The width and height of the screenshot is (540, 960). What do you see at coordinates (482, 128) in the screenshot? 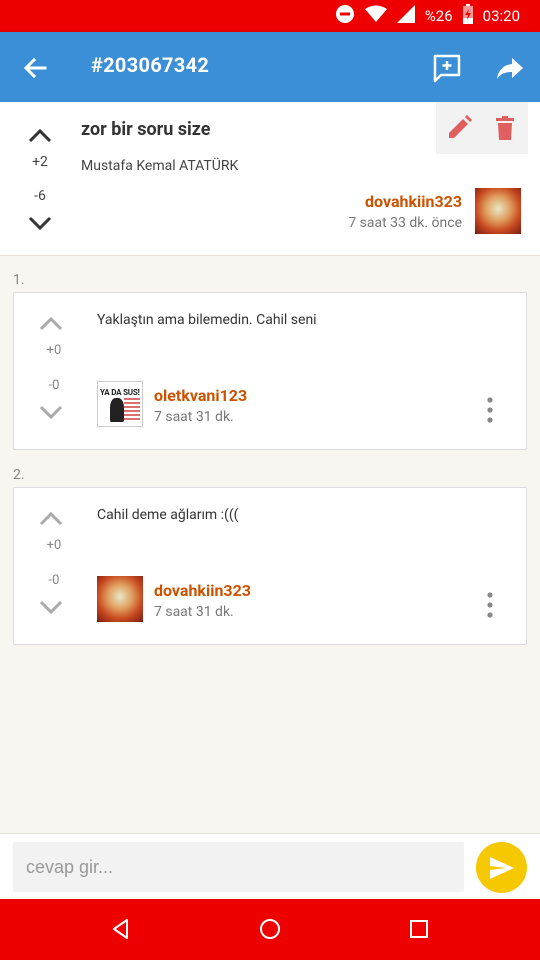
I see `question-actions` at bounding box center [482, 128].